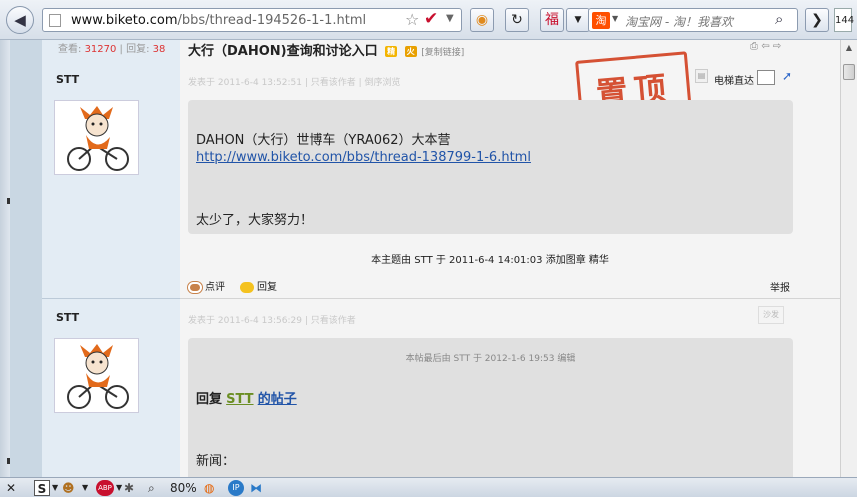 This screenshot has height=497, width=857. I want to click on fortune-icon: 福, so click(552, 20).